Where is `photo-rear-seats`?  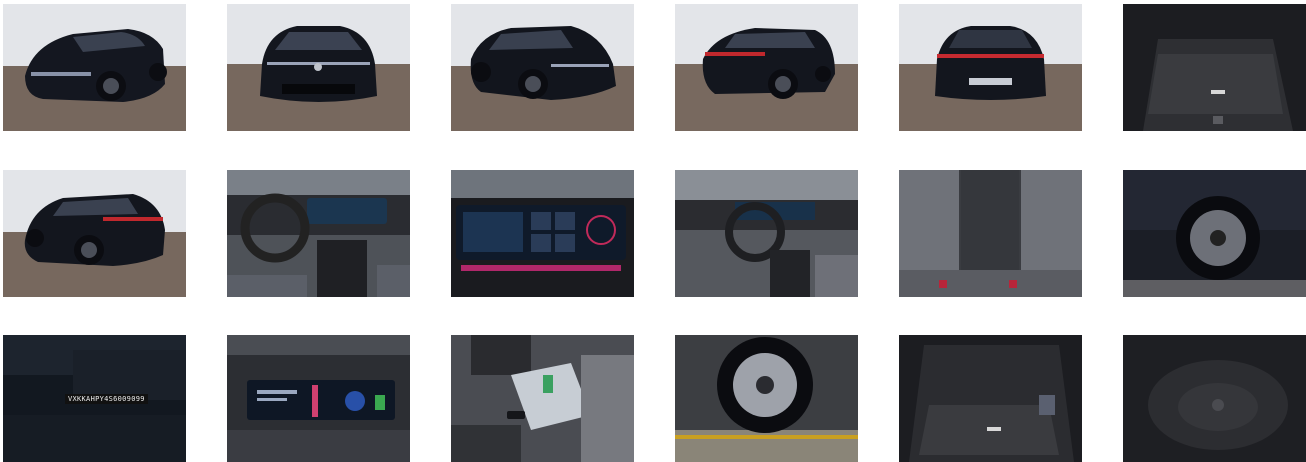
photo-rear-seats is located at coordinates (990, 233).